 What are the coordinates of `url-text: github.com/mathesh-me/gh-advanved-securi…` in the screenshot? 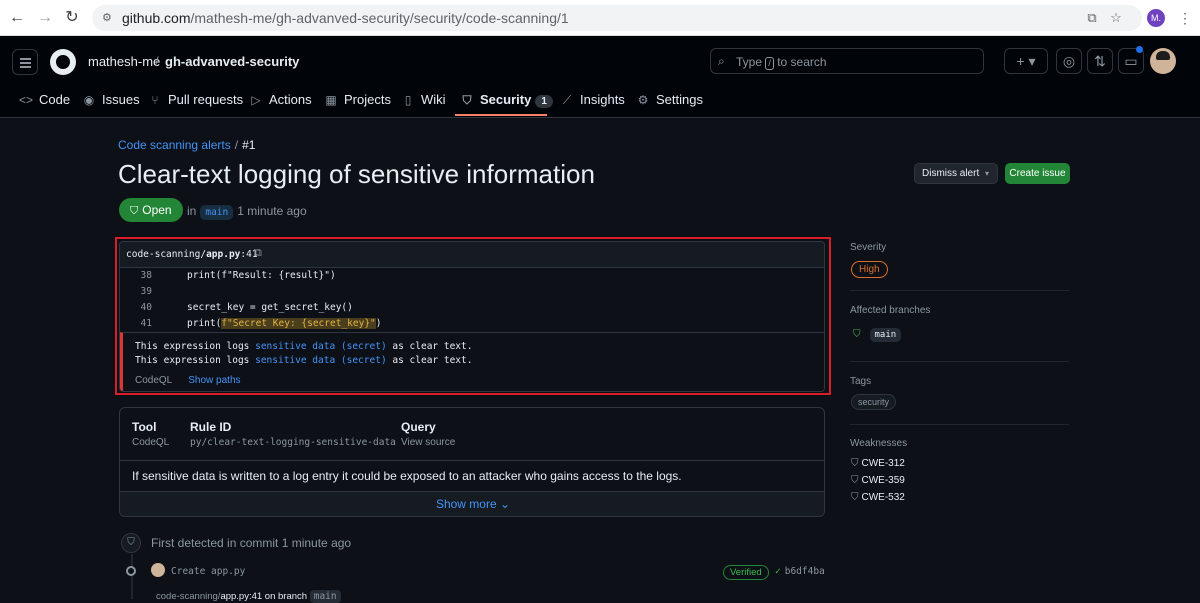 It's located at (345, 18).